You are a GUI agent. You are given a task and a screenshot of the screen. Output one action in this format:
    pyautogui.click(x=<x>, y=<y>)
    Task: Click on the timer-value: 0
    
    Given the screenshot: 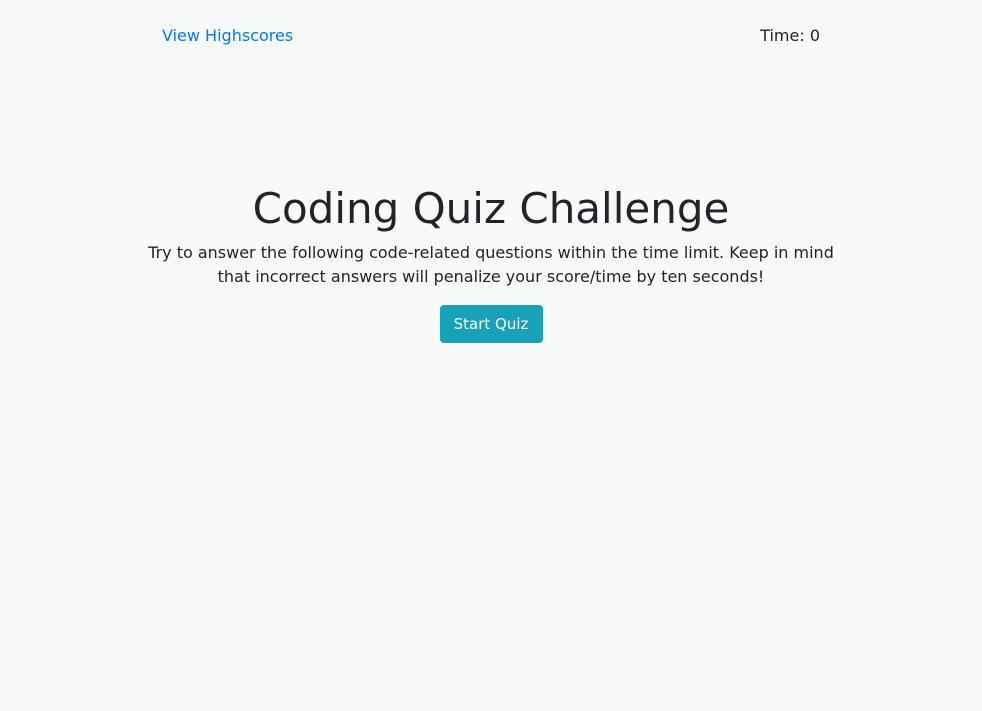 What is the action you would take?
    pyautogui.click(x=814, y=35)
    